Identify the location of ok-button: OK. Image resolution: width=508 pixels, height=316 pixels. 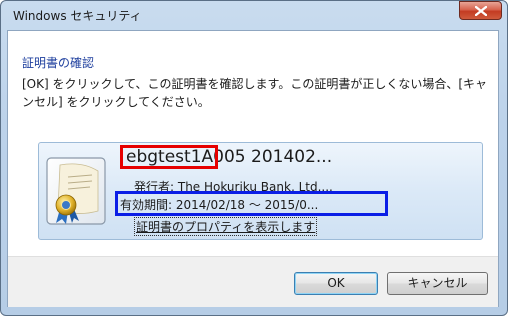
(336, 283).